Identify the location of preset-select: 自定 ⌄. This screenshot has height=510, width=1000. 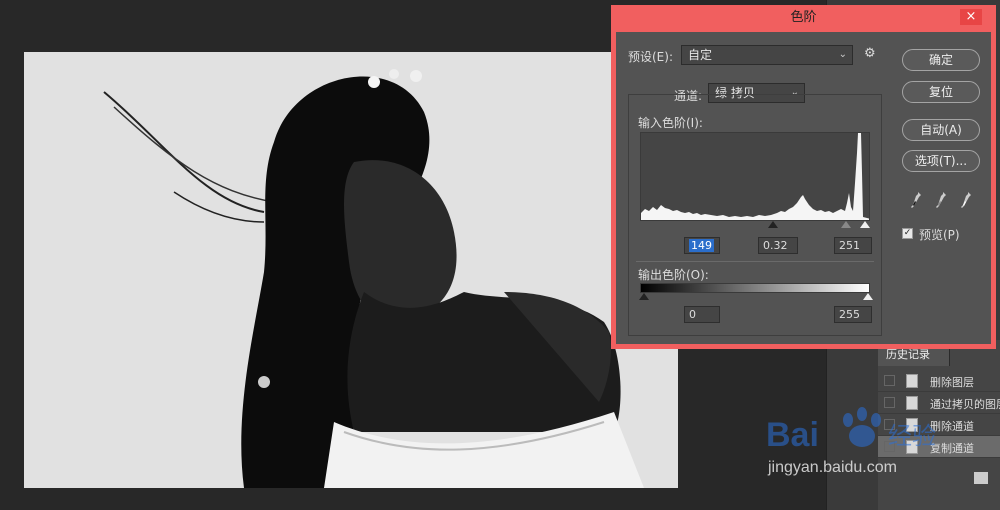
(767, 55).